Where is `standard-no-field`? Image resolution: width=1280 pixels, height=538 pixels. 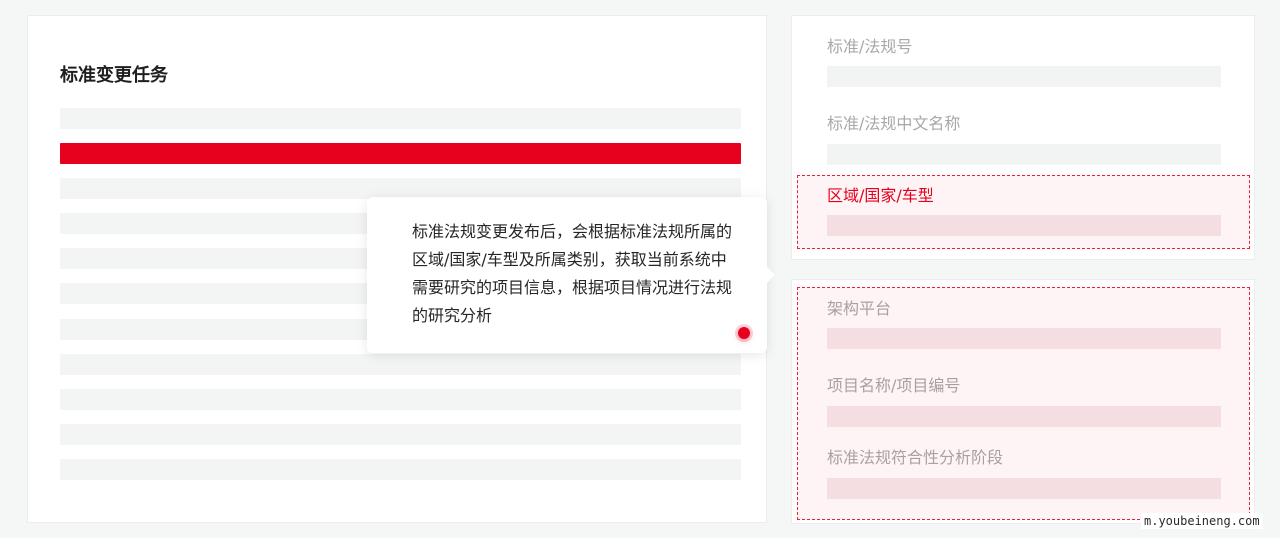 standard-no-field is located at coordinates (1024, 76).